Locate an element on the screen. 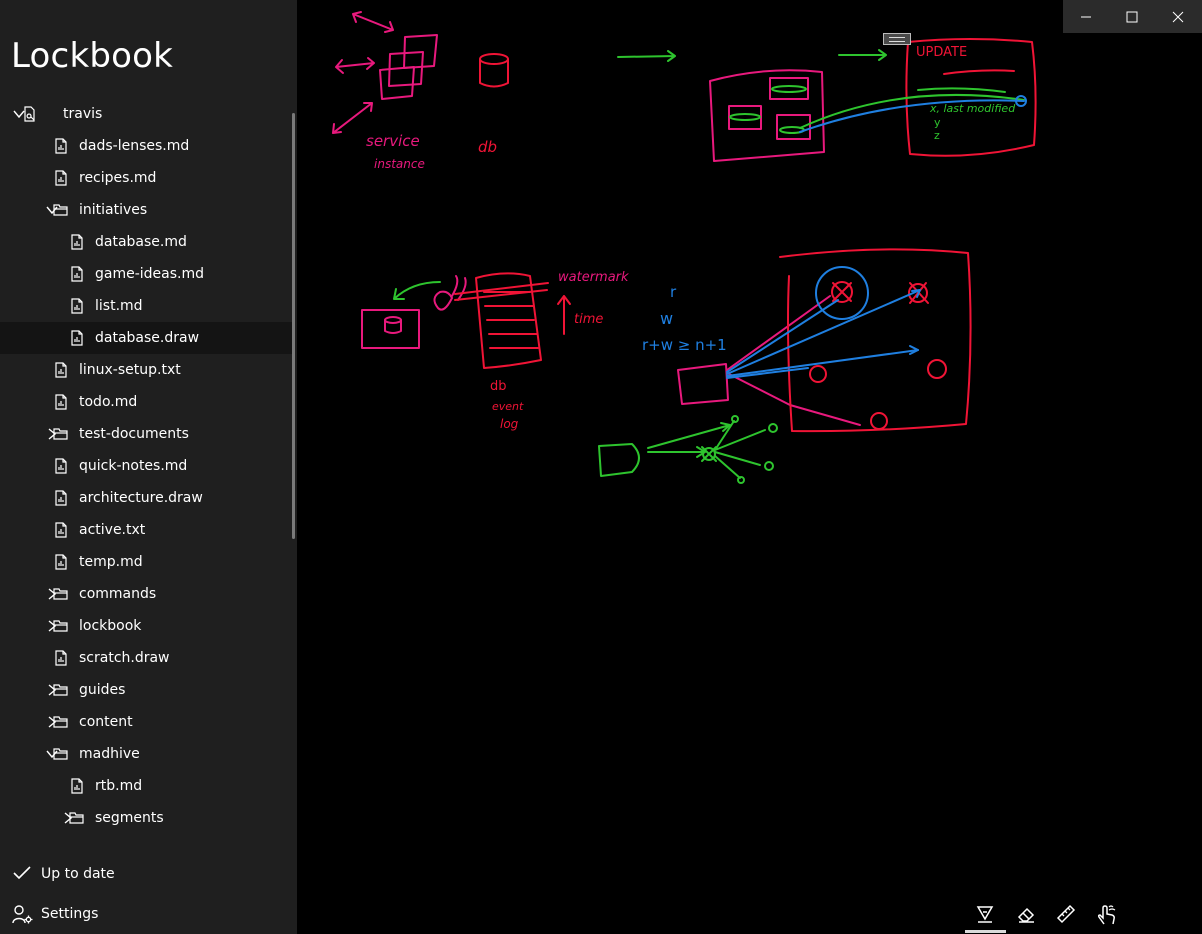  tree-folder: lockbook is located at coordinates (146, 626).